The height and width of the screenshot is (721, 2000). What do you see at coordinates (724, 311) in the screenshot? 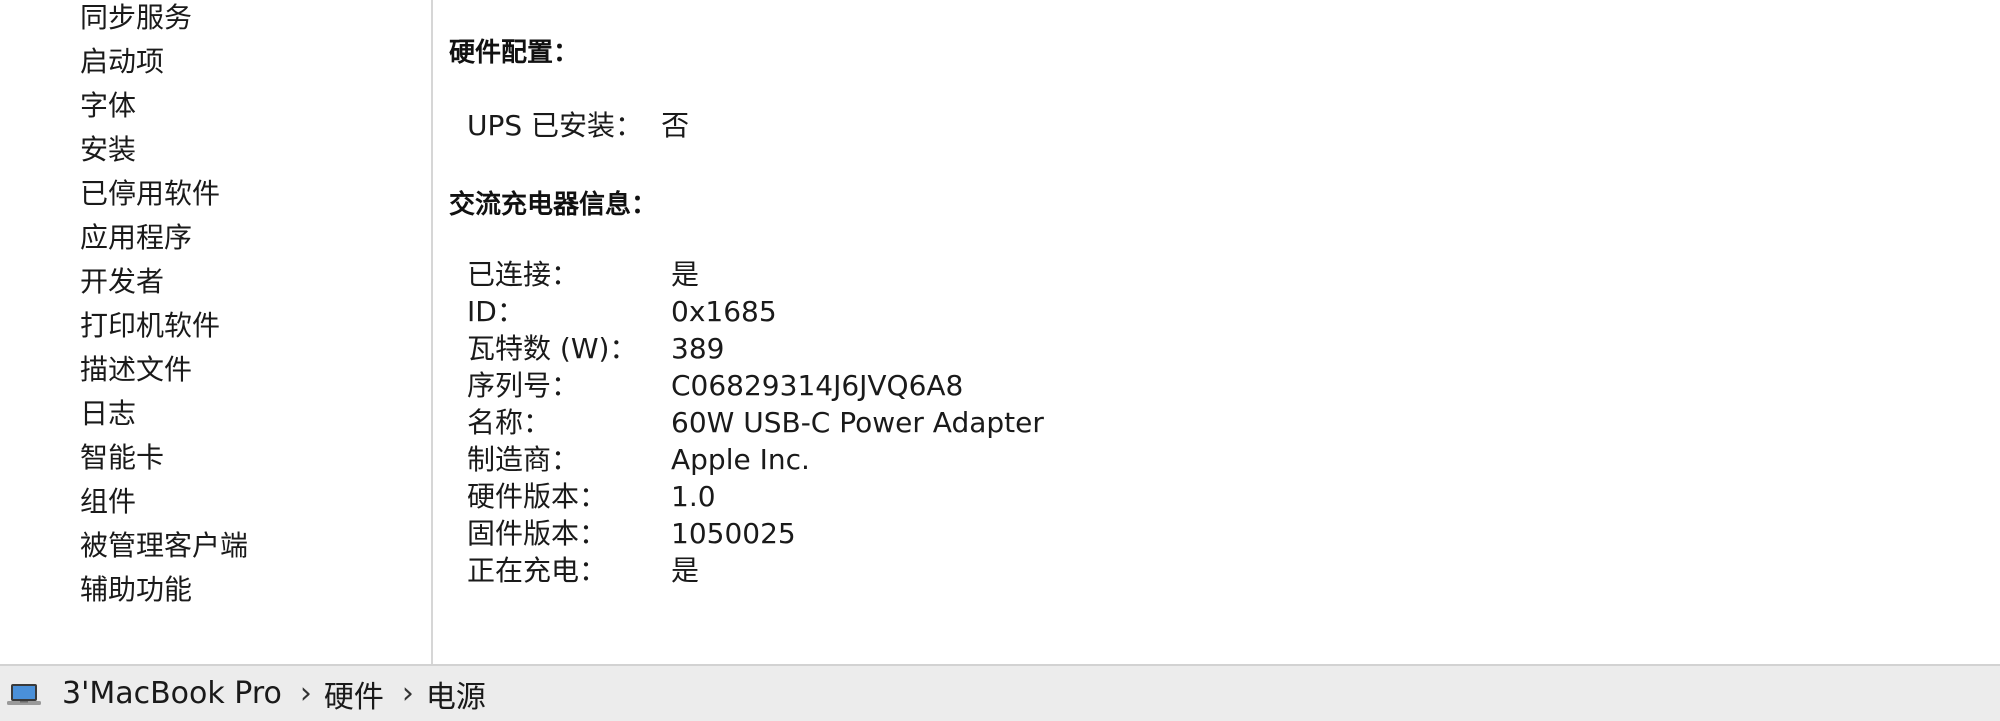
I see `kv-value: 0x1685` at bounding box center [724, 311].